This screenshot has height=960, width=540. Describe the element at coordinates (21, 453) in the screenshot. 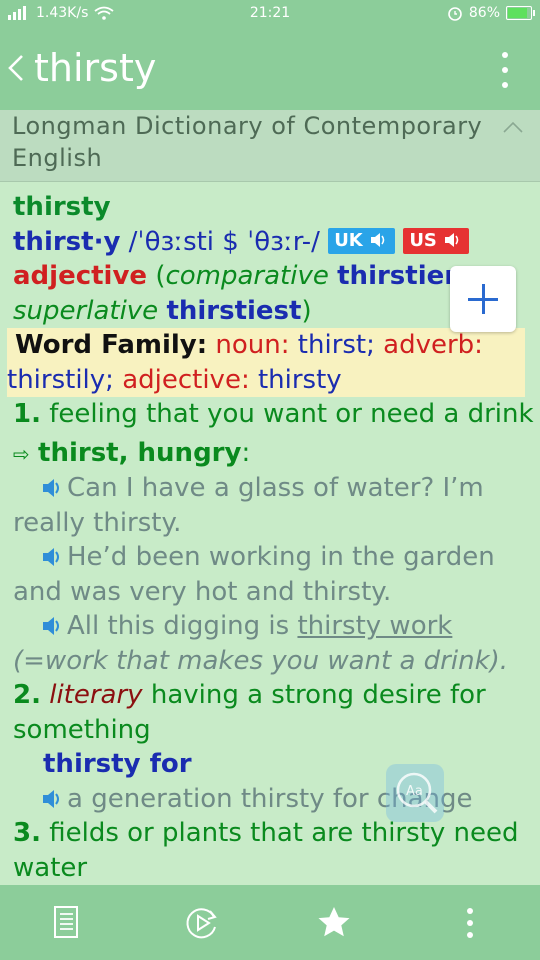

I see `cross-ref-arrow-icon: ⇨` at that location.